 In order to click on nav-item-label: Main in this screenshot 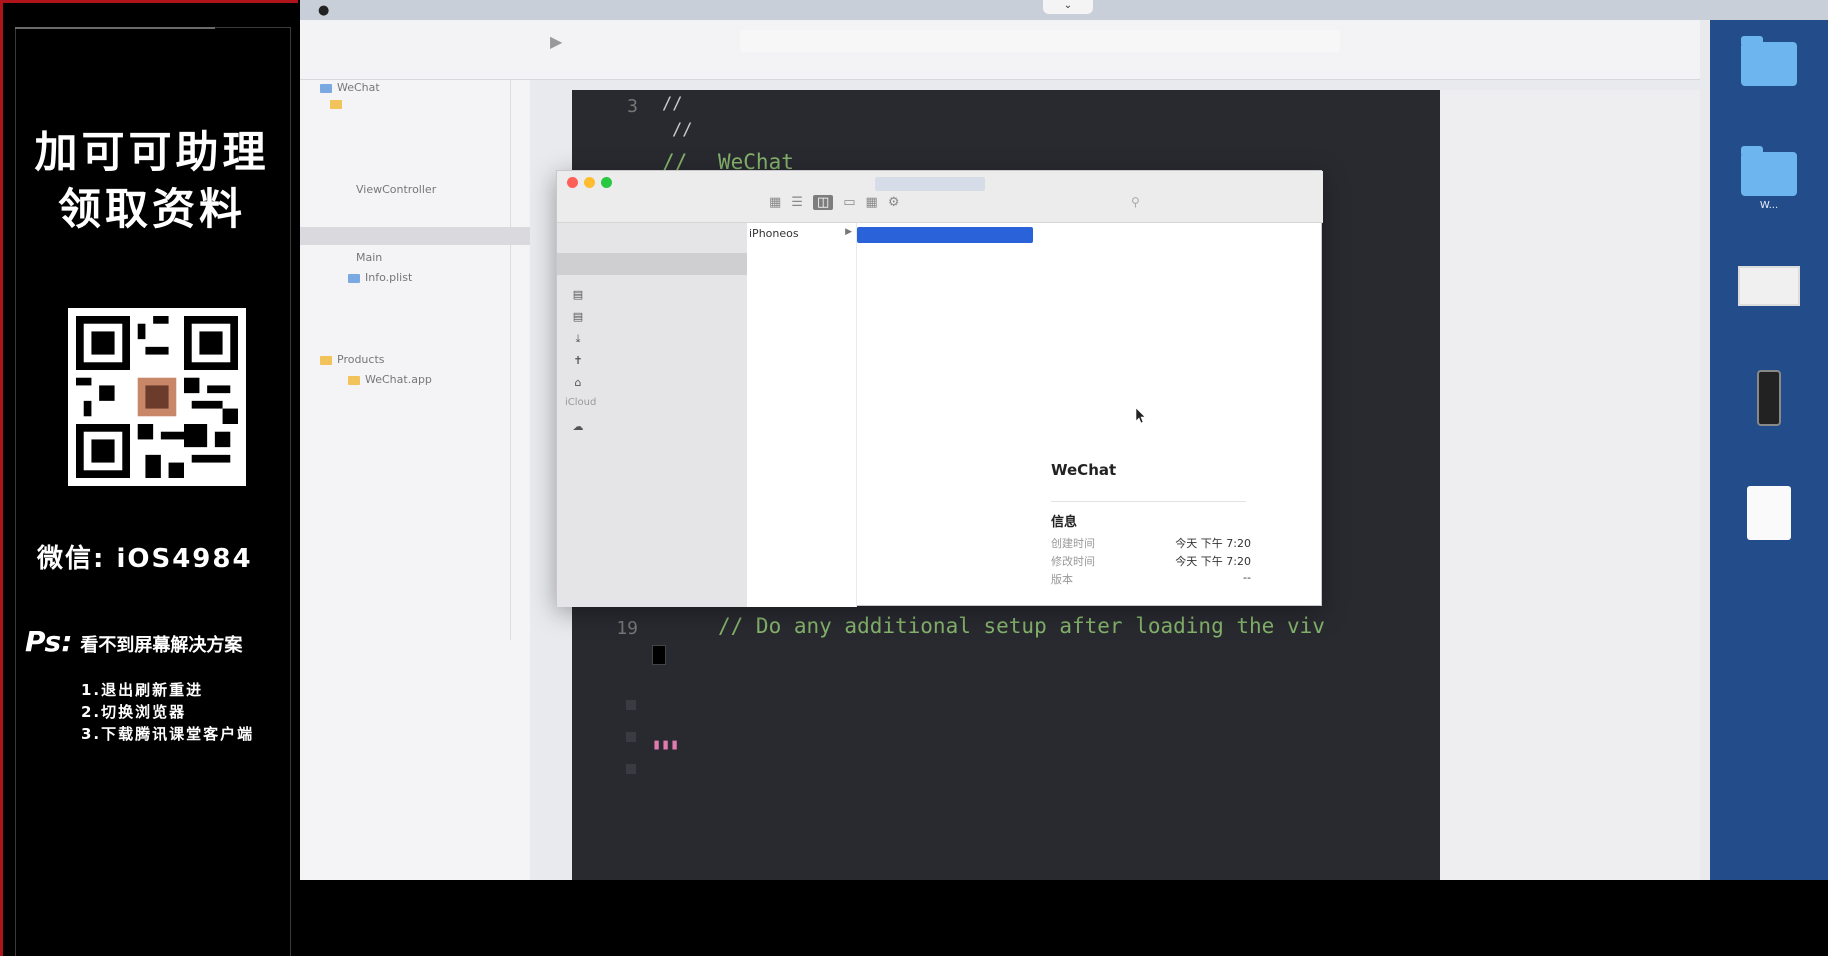, I will do `click(369, 257)`.